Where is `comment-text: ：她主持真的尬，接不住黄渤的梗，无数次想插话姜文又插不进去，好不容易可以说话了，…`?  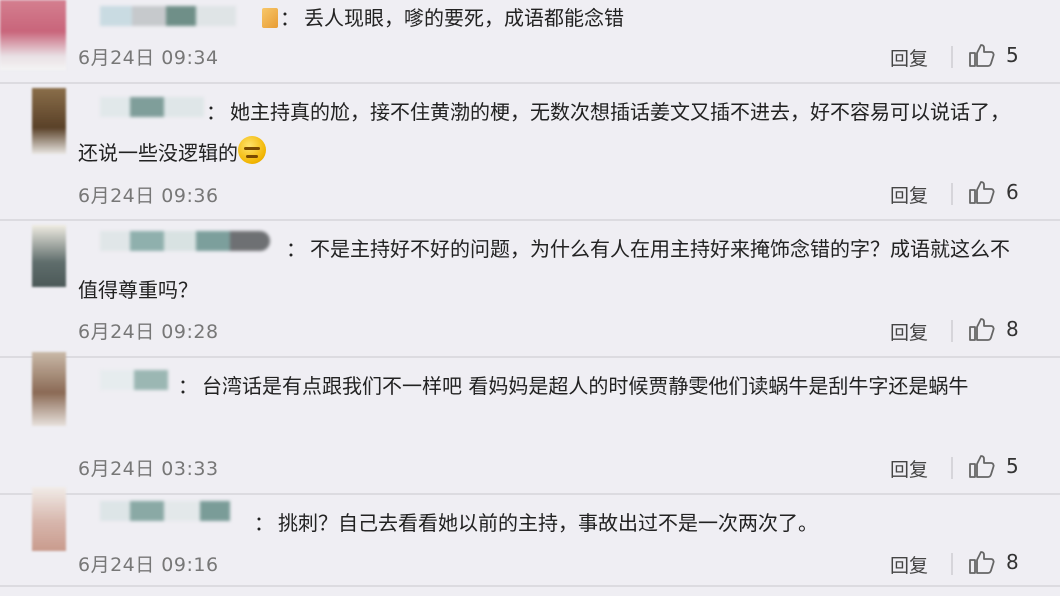 comment-text: ：她主持真的尬，接不住黄渤的梗，无数次想插话姜文又插不进去，好不容易可以说话了，… is located at coordinates (545, 133).